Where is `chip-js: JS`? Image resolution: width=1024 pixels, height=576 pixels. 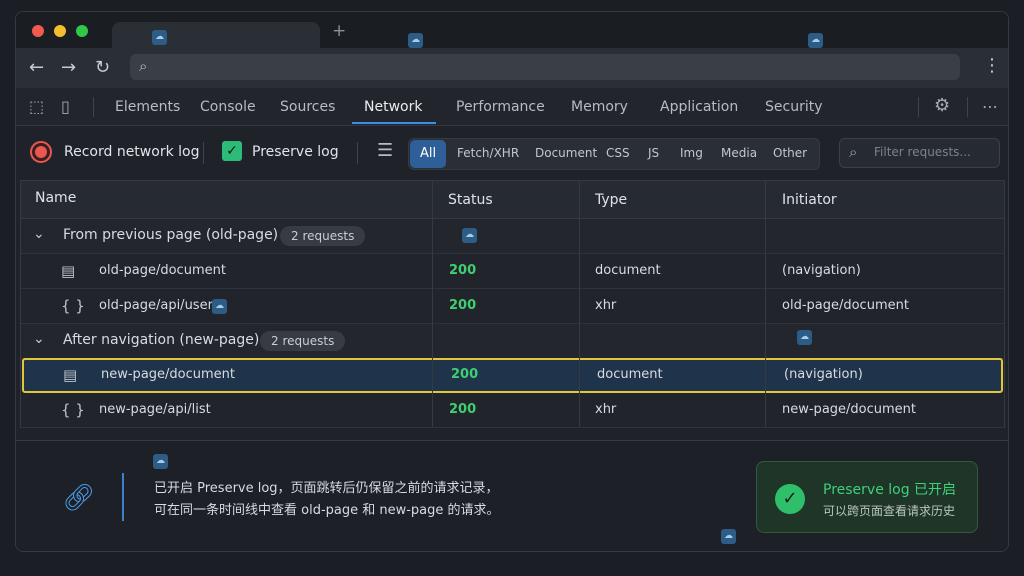
chip-js: JS is located at coordinates (653, 153).